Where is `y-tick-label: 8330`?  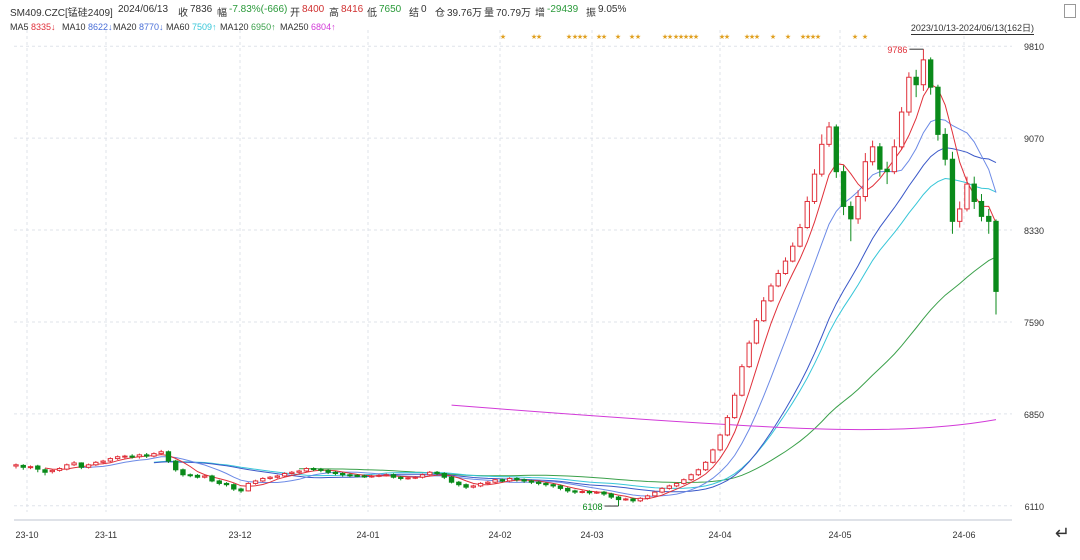 y-tick-label: 8330 is located at coordinates (1034, 231).